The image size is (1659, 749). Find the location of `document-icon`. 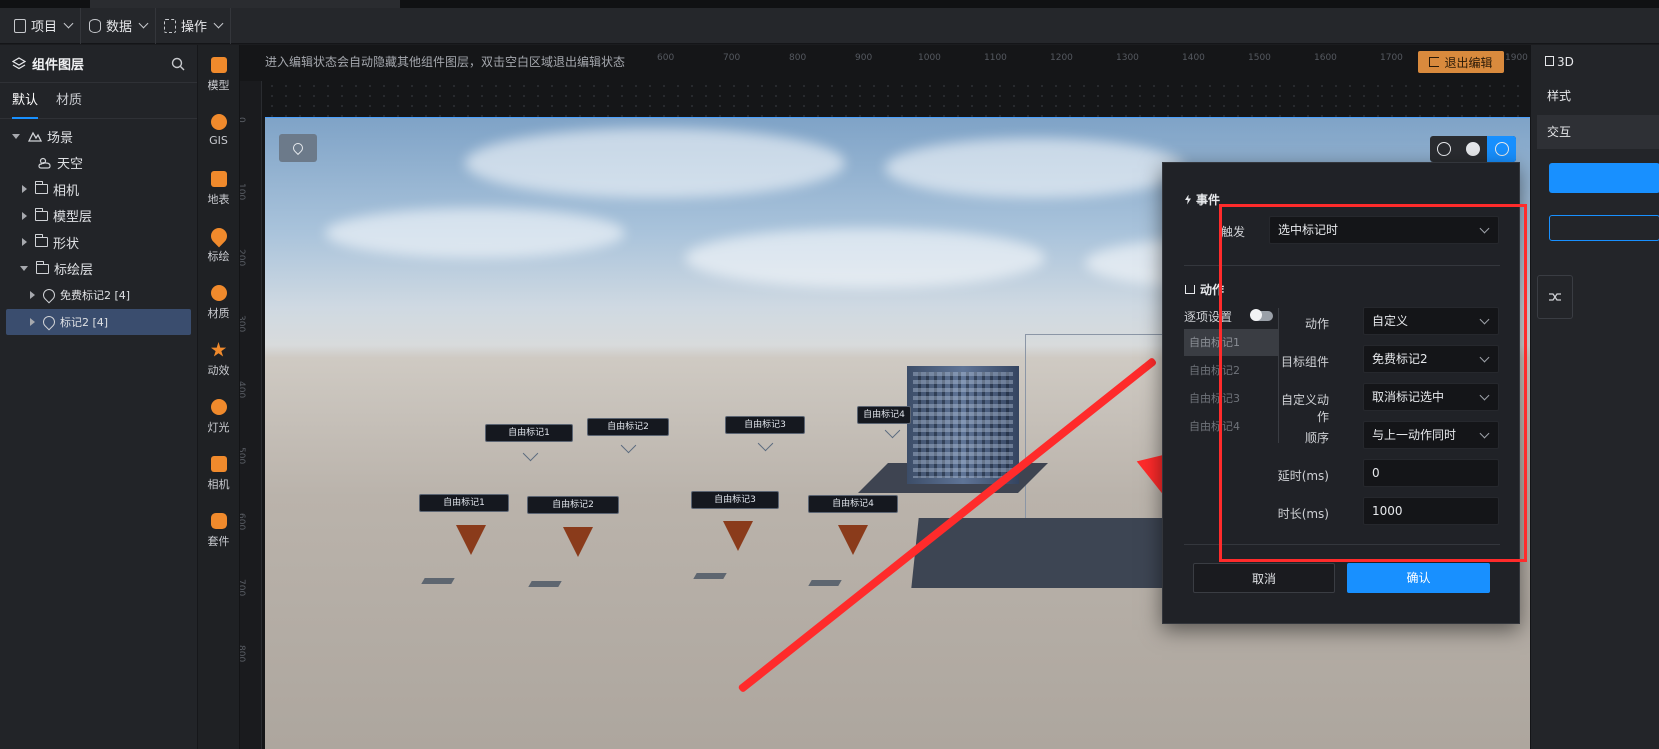

document-icon is located at coordinates (20, 25).